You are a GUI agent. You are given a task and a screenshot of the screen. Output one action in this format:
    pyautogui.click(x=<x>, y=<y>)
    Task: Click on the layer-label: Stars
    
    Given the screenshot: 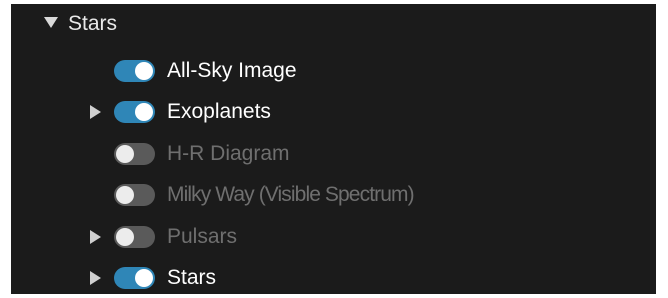 What is the action you would take?
    pyautogui.click(x=192, y=277)
    